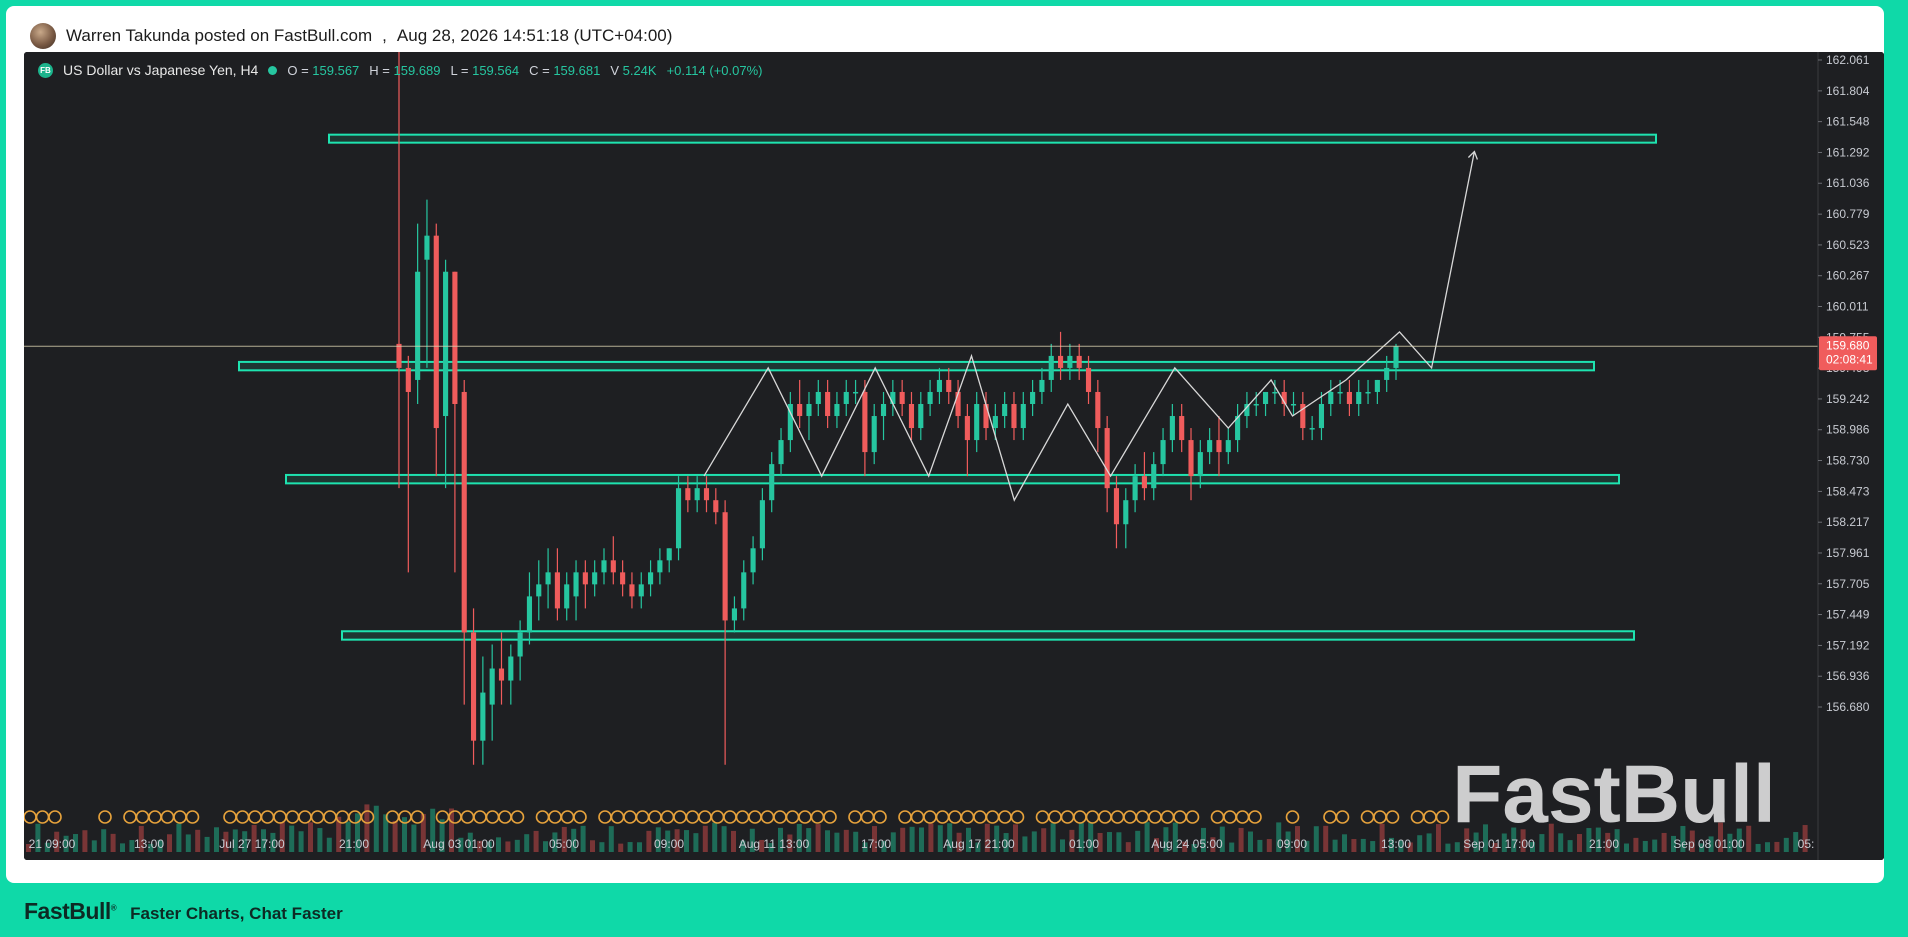 The width and height of the screenshot is (1908, 937). What do you see at coordinates (1604, 844) in the screenshot?
I see `x-tick-label: 21:00` at bounding box center [1604, 844].